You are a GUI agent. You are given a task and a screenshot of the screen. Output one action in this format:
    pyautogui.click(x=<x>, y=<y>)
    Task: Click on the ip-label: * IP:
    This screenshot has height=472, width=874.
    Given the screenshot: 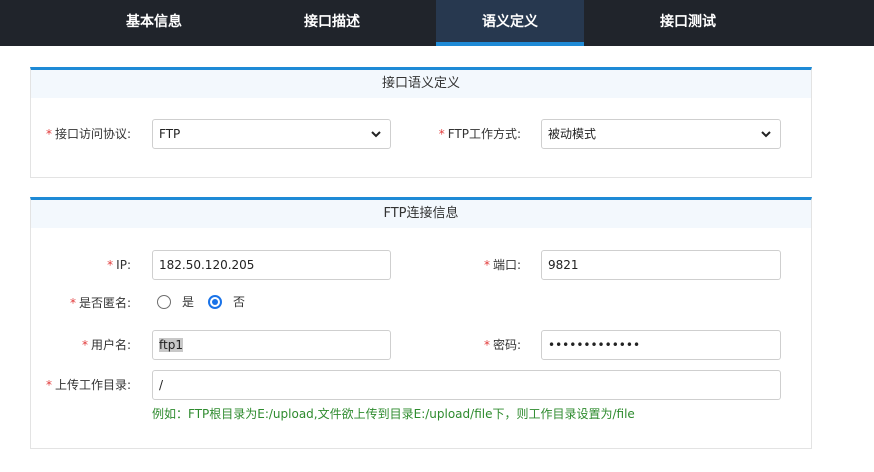 What is the action you would take?
    pyautogui.click(x=119, y=265)
    